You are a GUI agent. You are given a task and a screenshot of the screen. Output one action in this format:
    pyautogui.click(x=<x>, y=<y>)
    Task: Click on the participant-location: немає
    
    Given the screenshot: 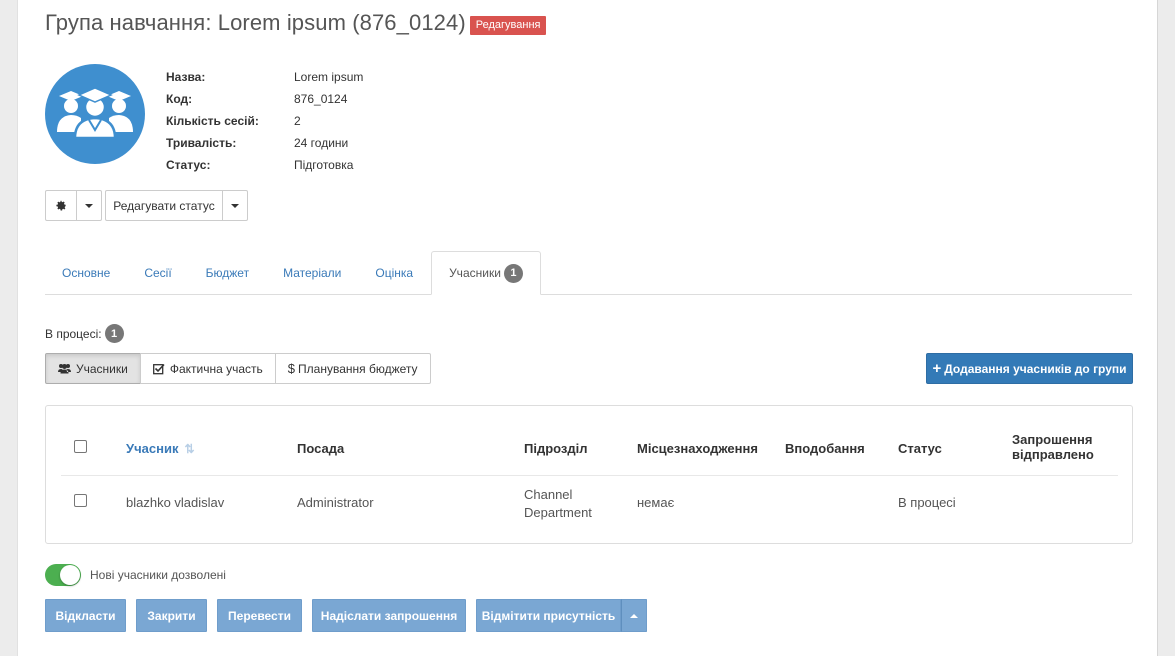 What is the action you would take?
    pyautogui.click(x=656, y=502)
    